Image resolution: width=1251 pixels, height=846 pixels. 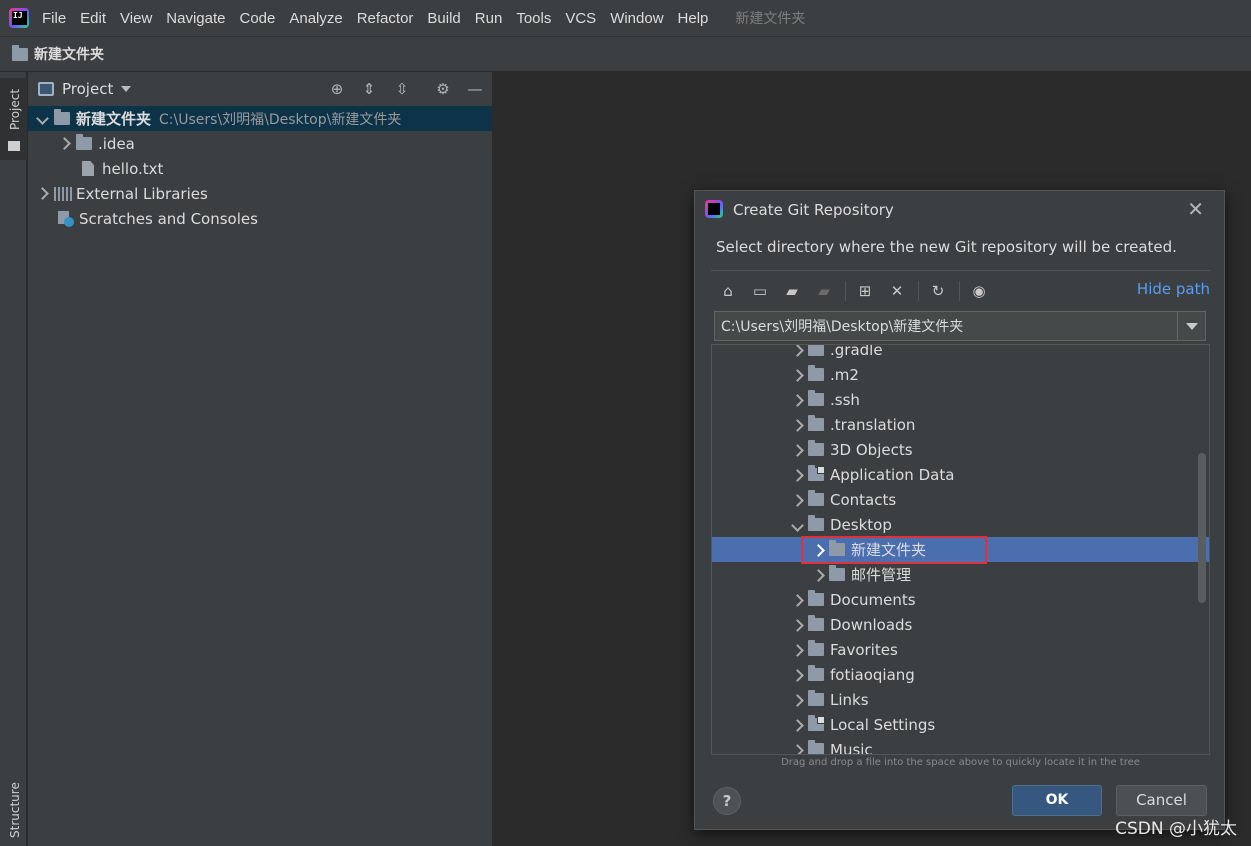 I want to click on show-hidden-icon: ◉, so click(x=979, y=291).